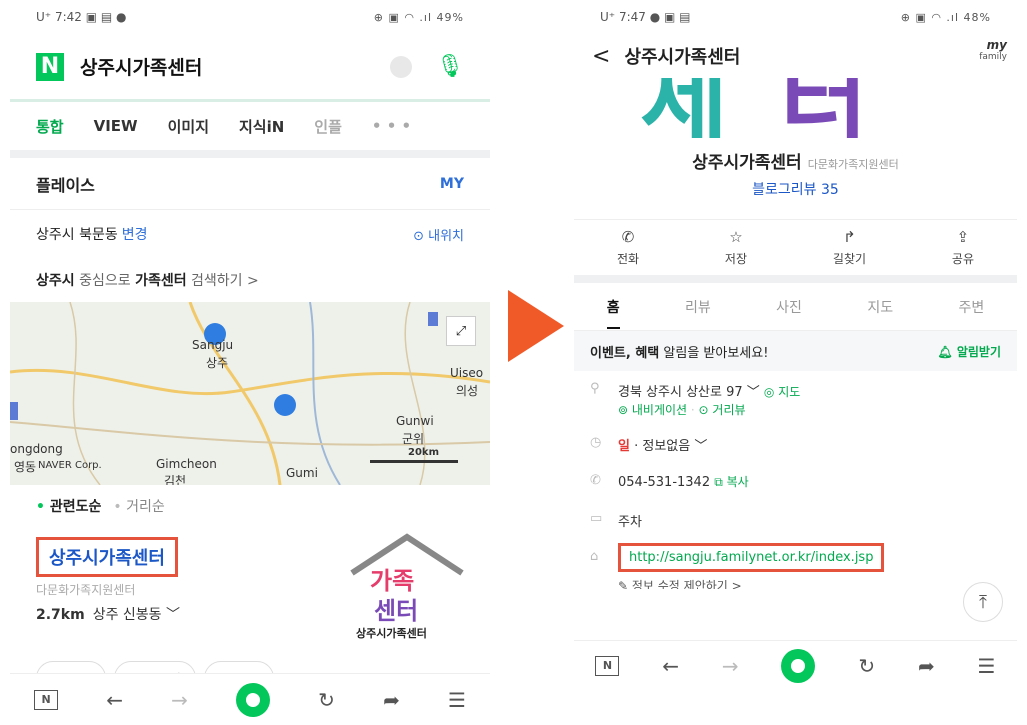 The width and height of the screenshot is (1027, 725). I want to click on search-hint: 상주시 중심으로 가족센터 검색하기 >, so click(250, 280).